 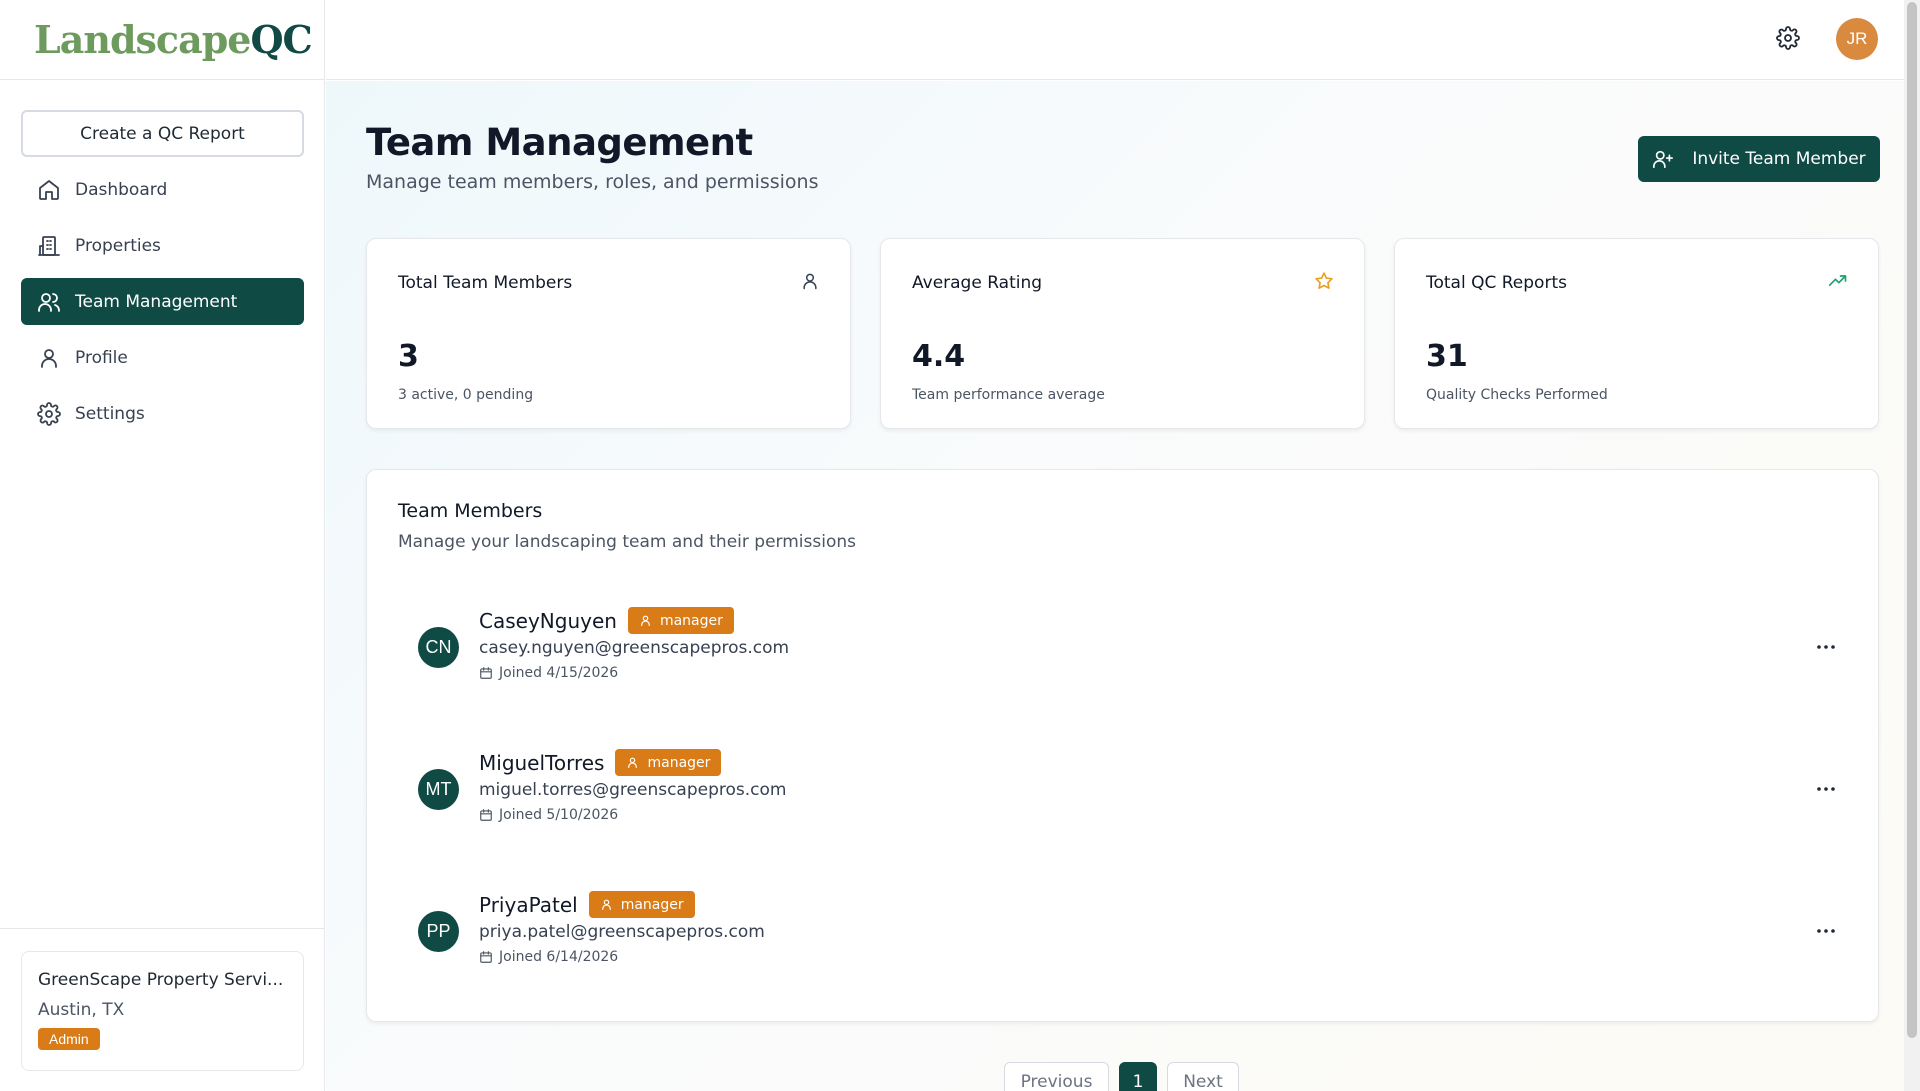 I want to click on stat-title: Total Team Members, so click(x=485, y=283).